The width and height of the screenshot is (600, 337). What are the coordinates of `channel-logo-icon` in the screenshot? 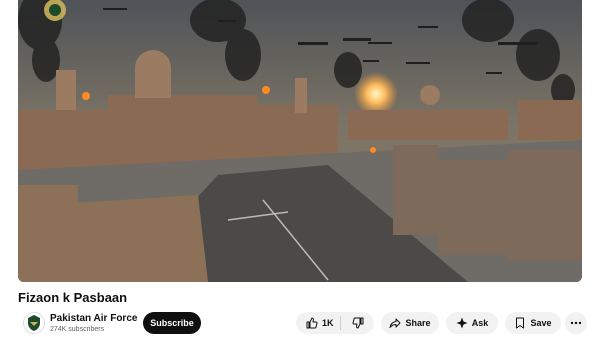 It's located at (34, 323).